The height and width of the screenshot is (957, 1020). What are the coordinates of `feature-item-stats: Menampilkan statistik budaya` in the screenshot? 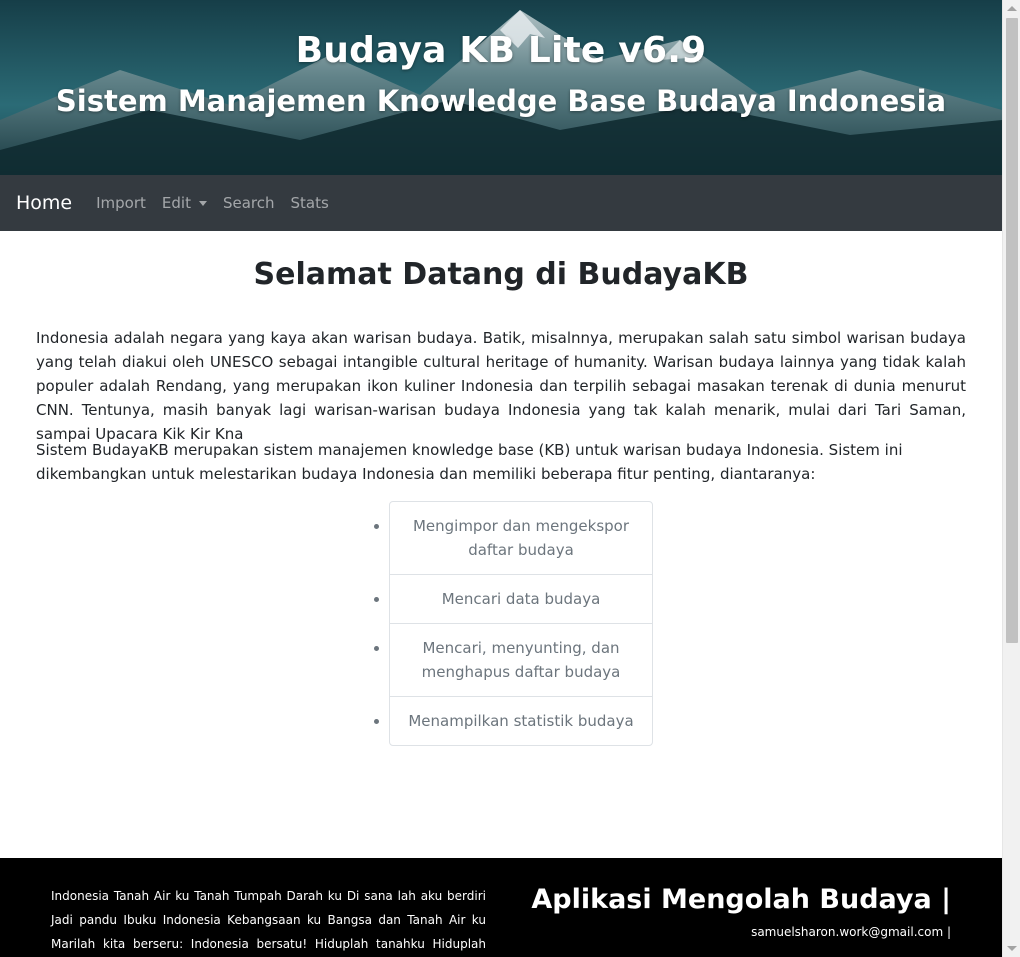 It's located at (521, 721).